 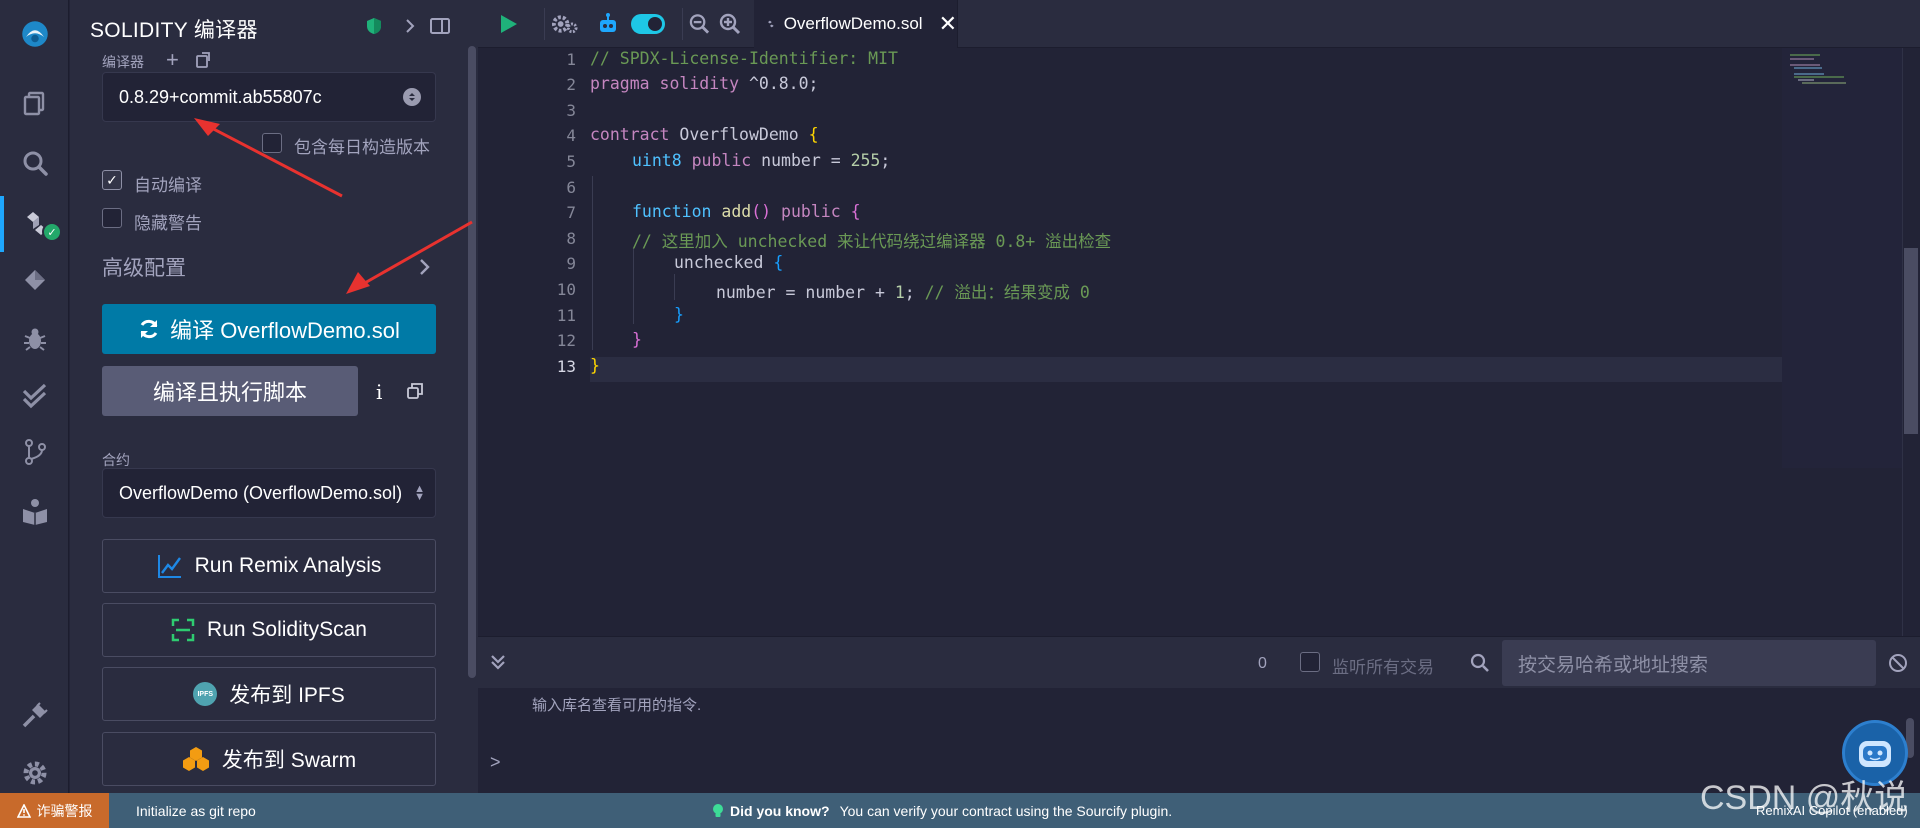 I want to click on contract-label: 合约, so click(x=116, y=460).